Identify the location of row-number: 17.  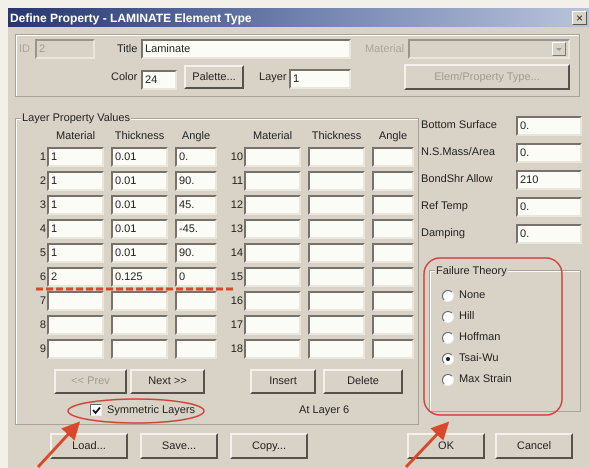
(237, 325).